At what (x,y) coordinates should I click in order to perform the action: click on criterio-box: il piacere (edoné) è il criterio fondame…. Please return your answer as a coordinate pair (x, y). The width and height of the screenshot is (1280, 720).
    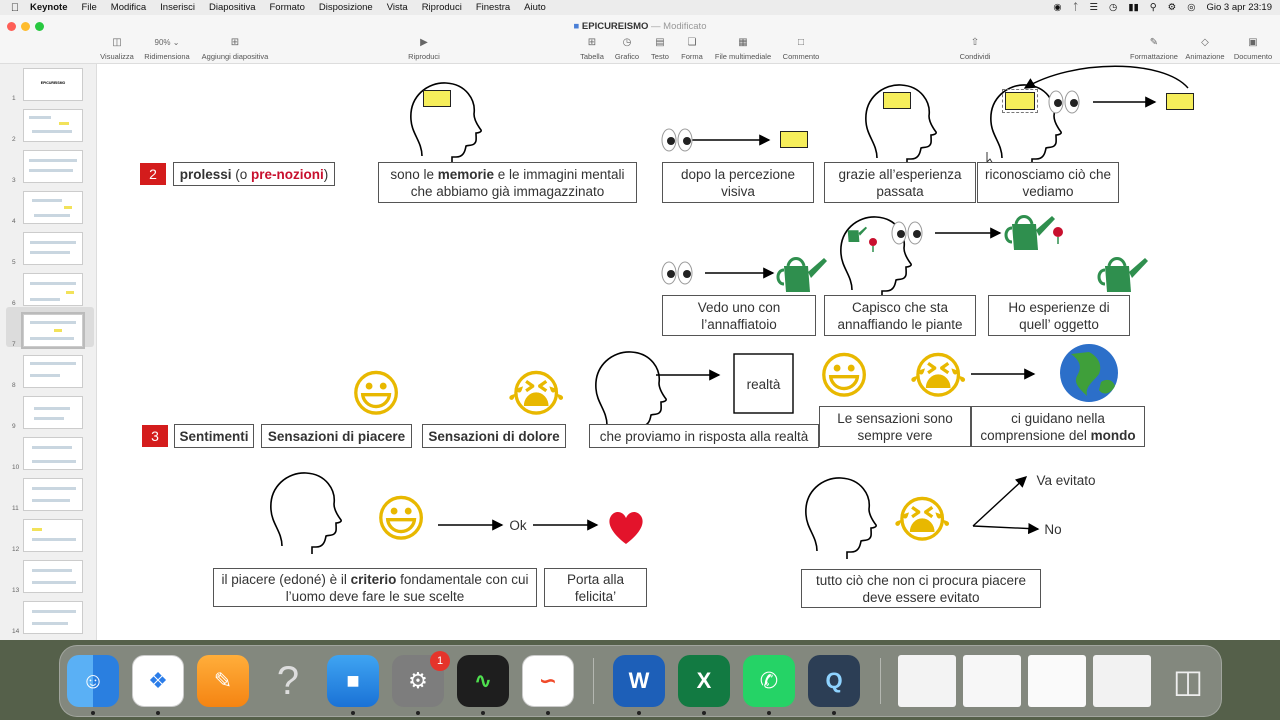
    Looking at the image, I should click on (375, 587).